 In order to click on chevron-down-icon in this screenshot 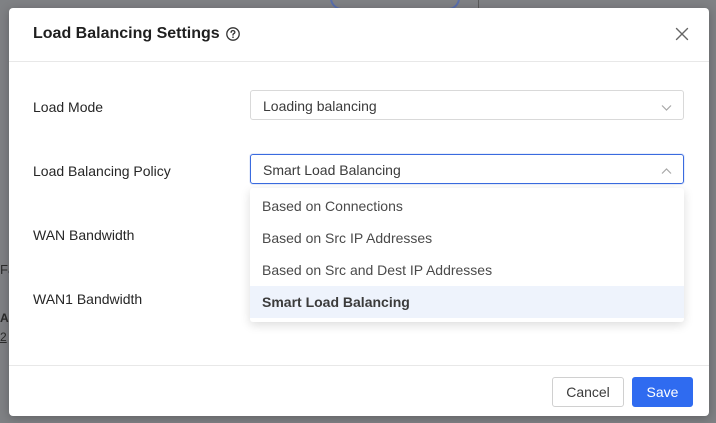, I will do `click(666, 105)`.